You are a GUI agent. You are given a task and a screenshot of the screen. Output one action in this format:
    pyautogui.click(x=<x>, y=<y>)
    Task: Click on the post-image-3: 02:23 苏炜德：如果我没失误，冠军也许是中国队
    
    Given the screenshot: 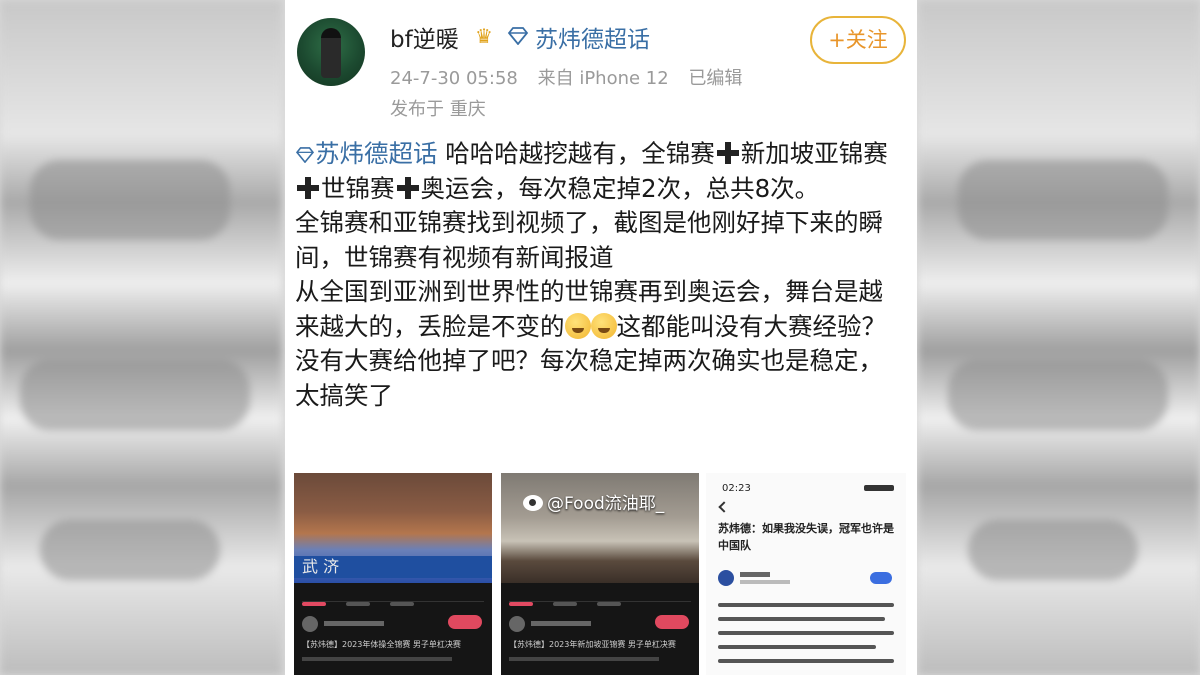 What is the action you would take?
    pyautogui.click(x=806, y=574)
    